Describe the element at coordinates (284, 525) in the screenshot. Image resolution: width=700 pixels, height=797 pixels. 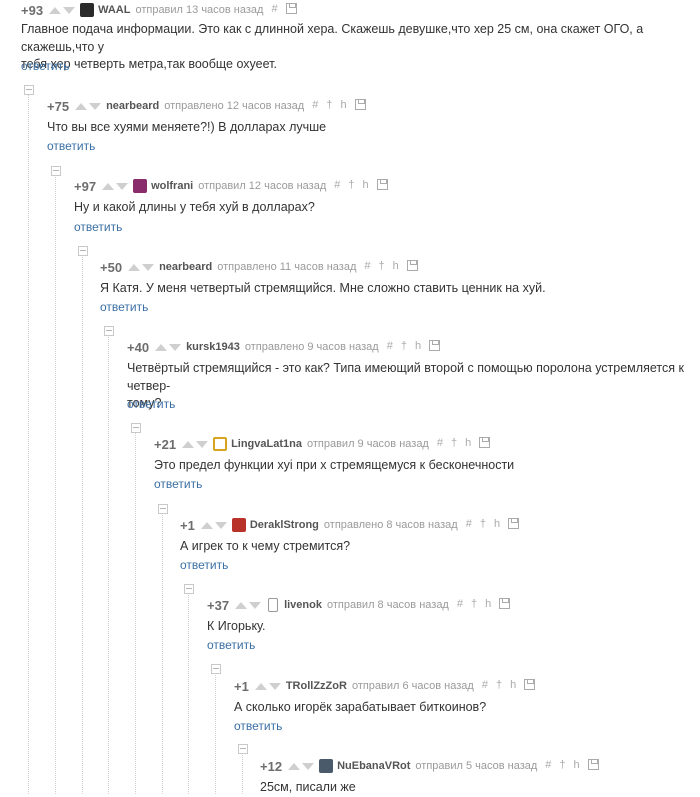
I see `comment-author: DeraklStrong` at that location.